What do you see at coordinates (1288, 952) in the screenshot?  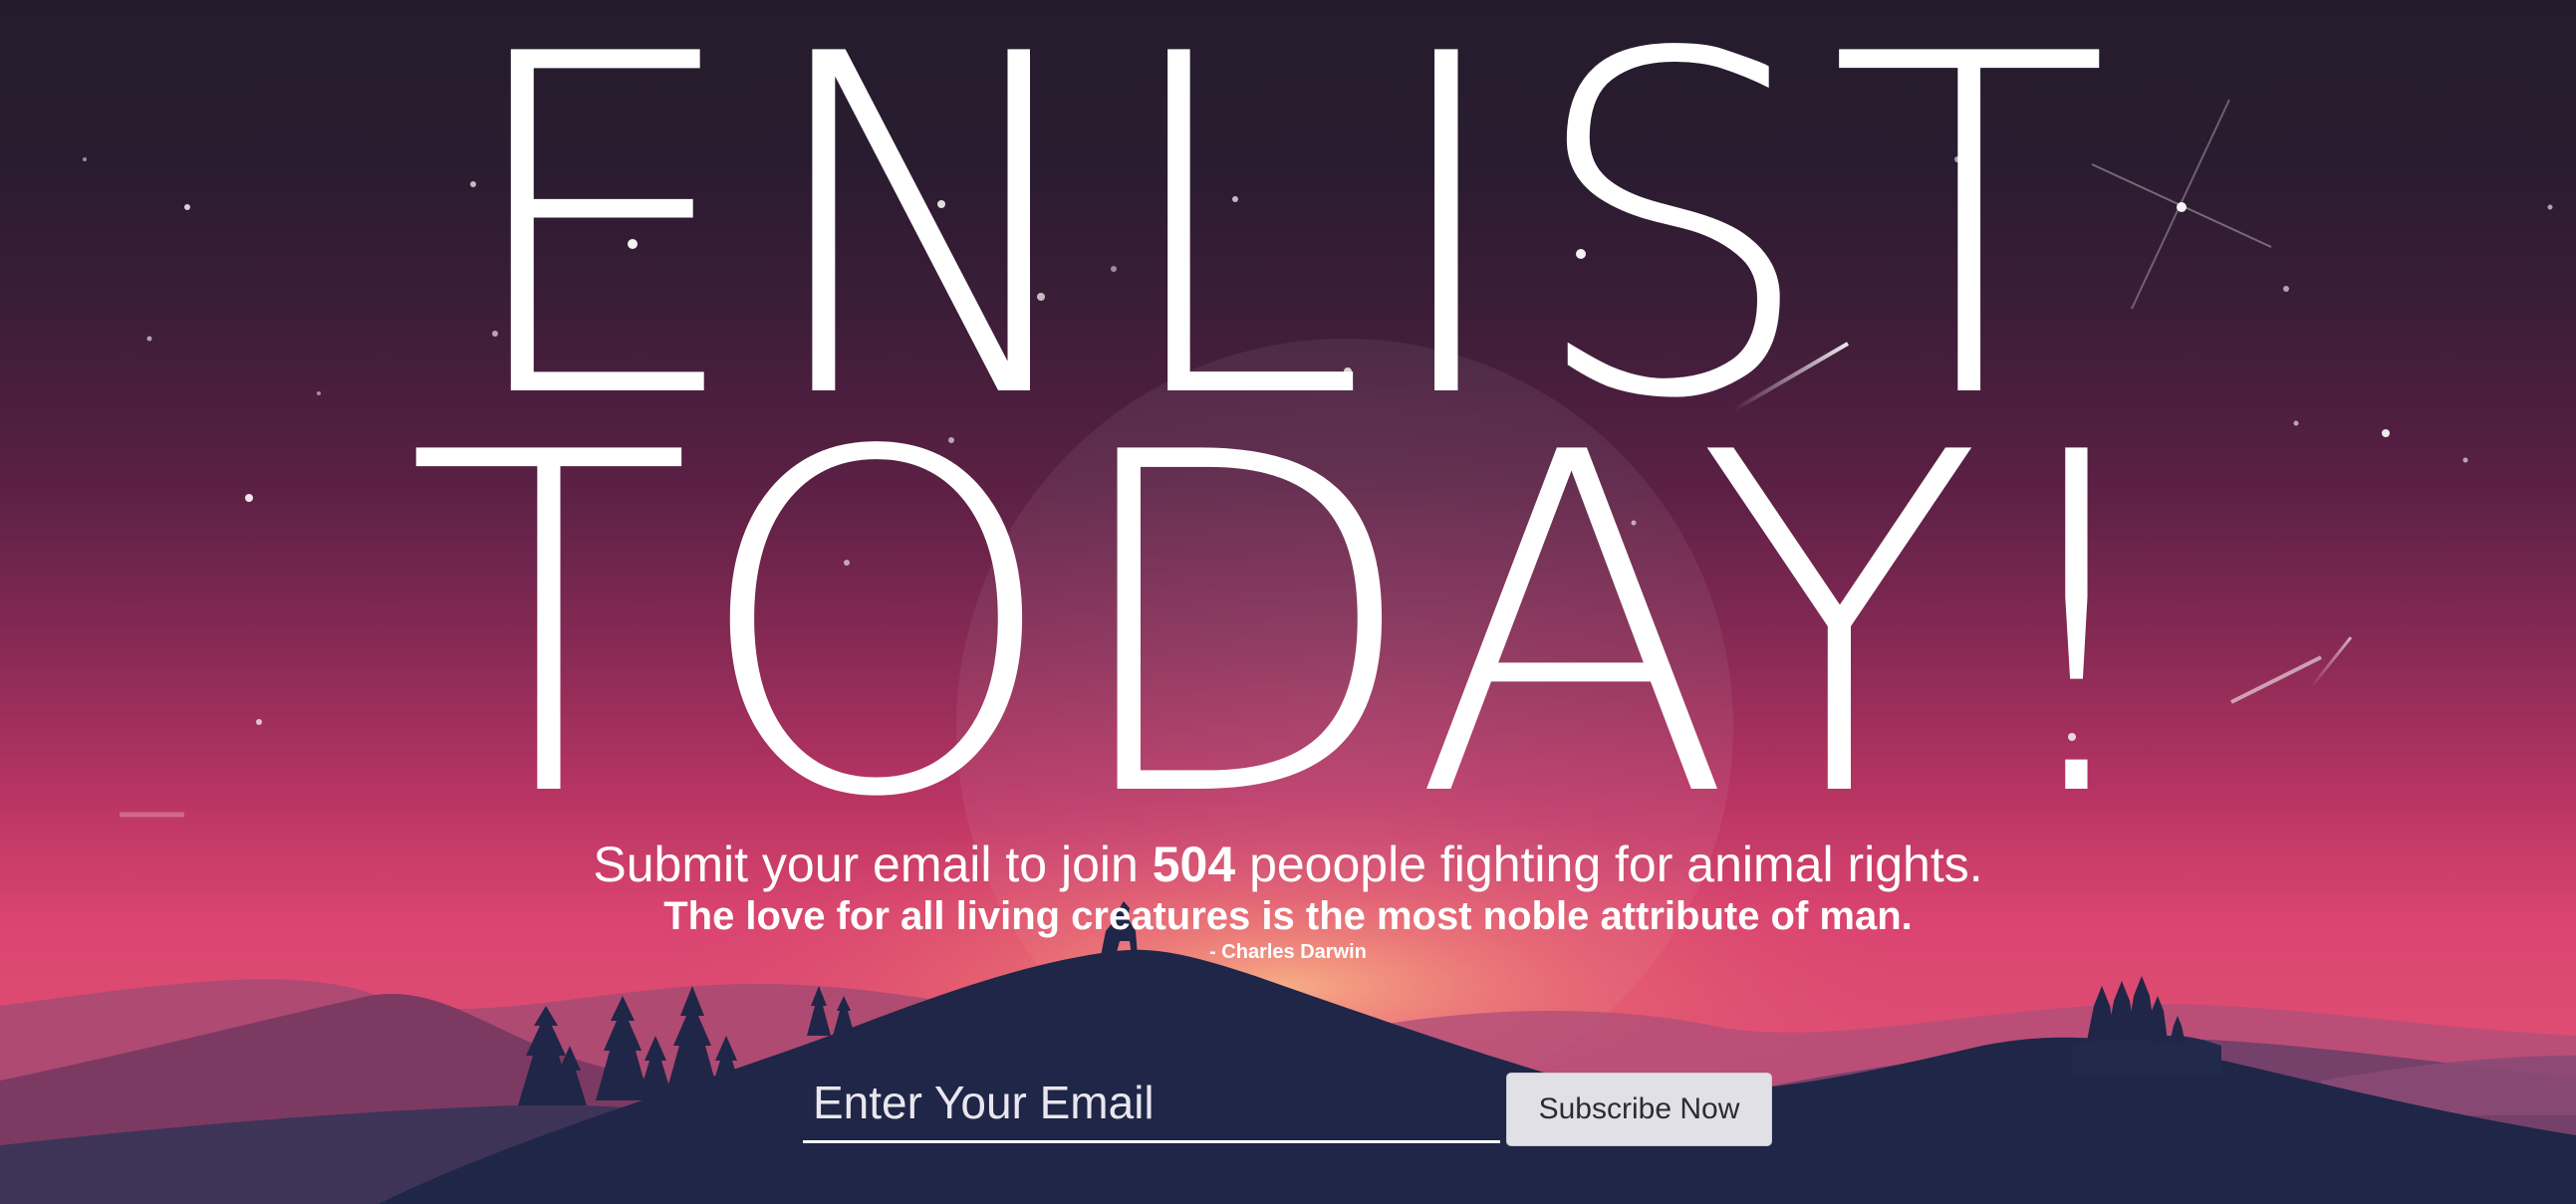 I see `quote-author: - Charles Darwin` at bounding box center [1288, 952].